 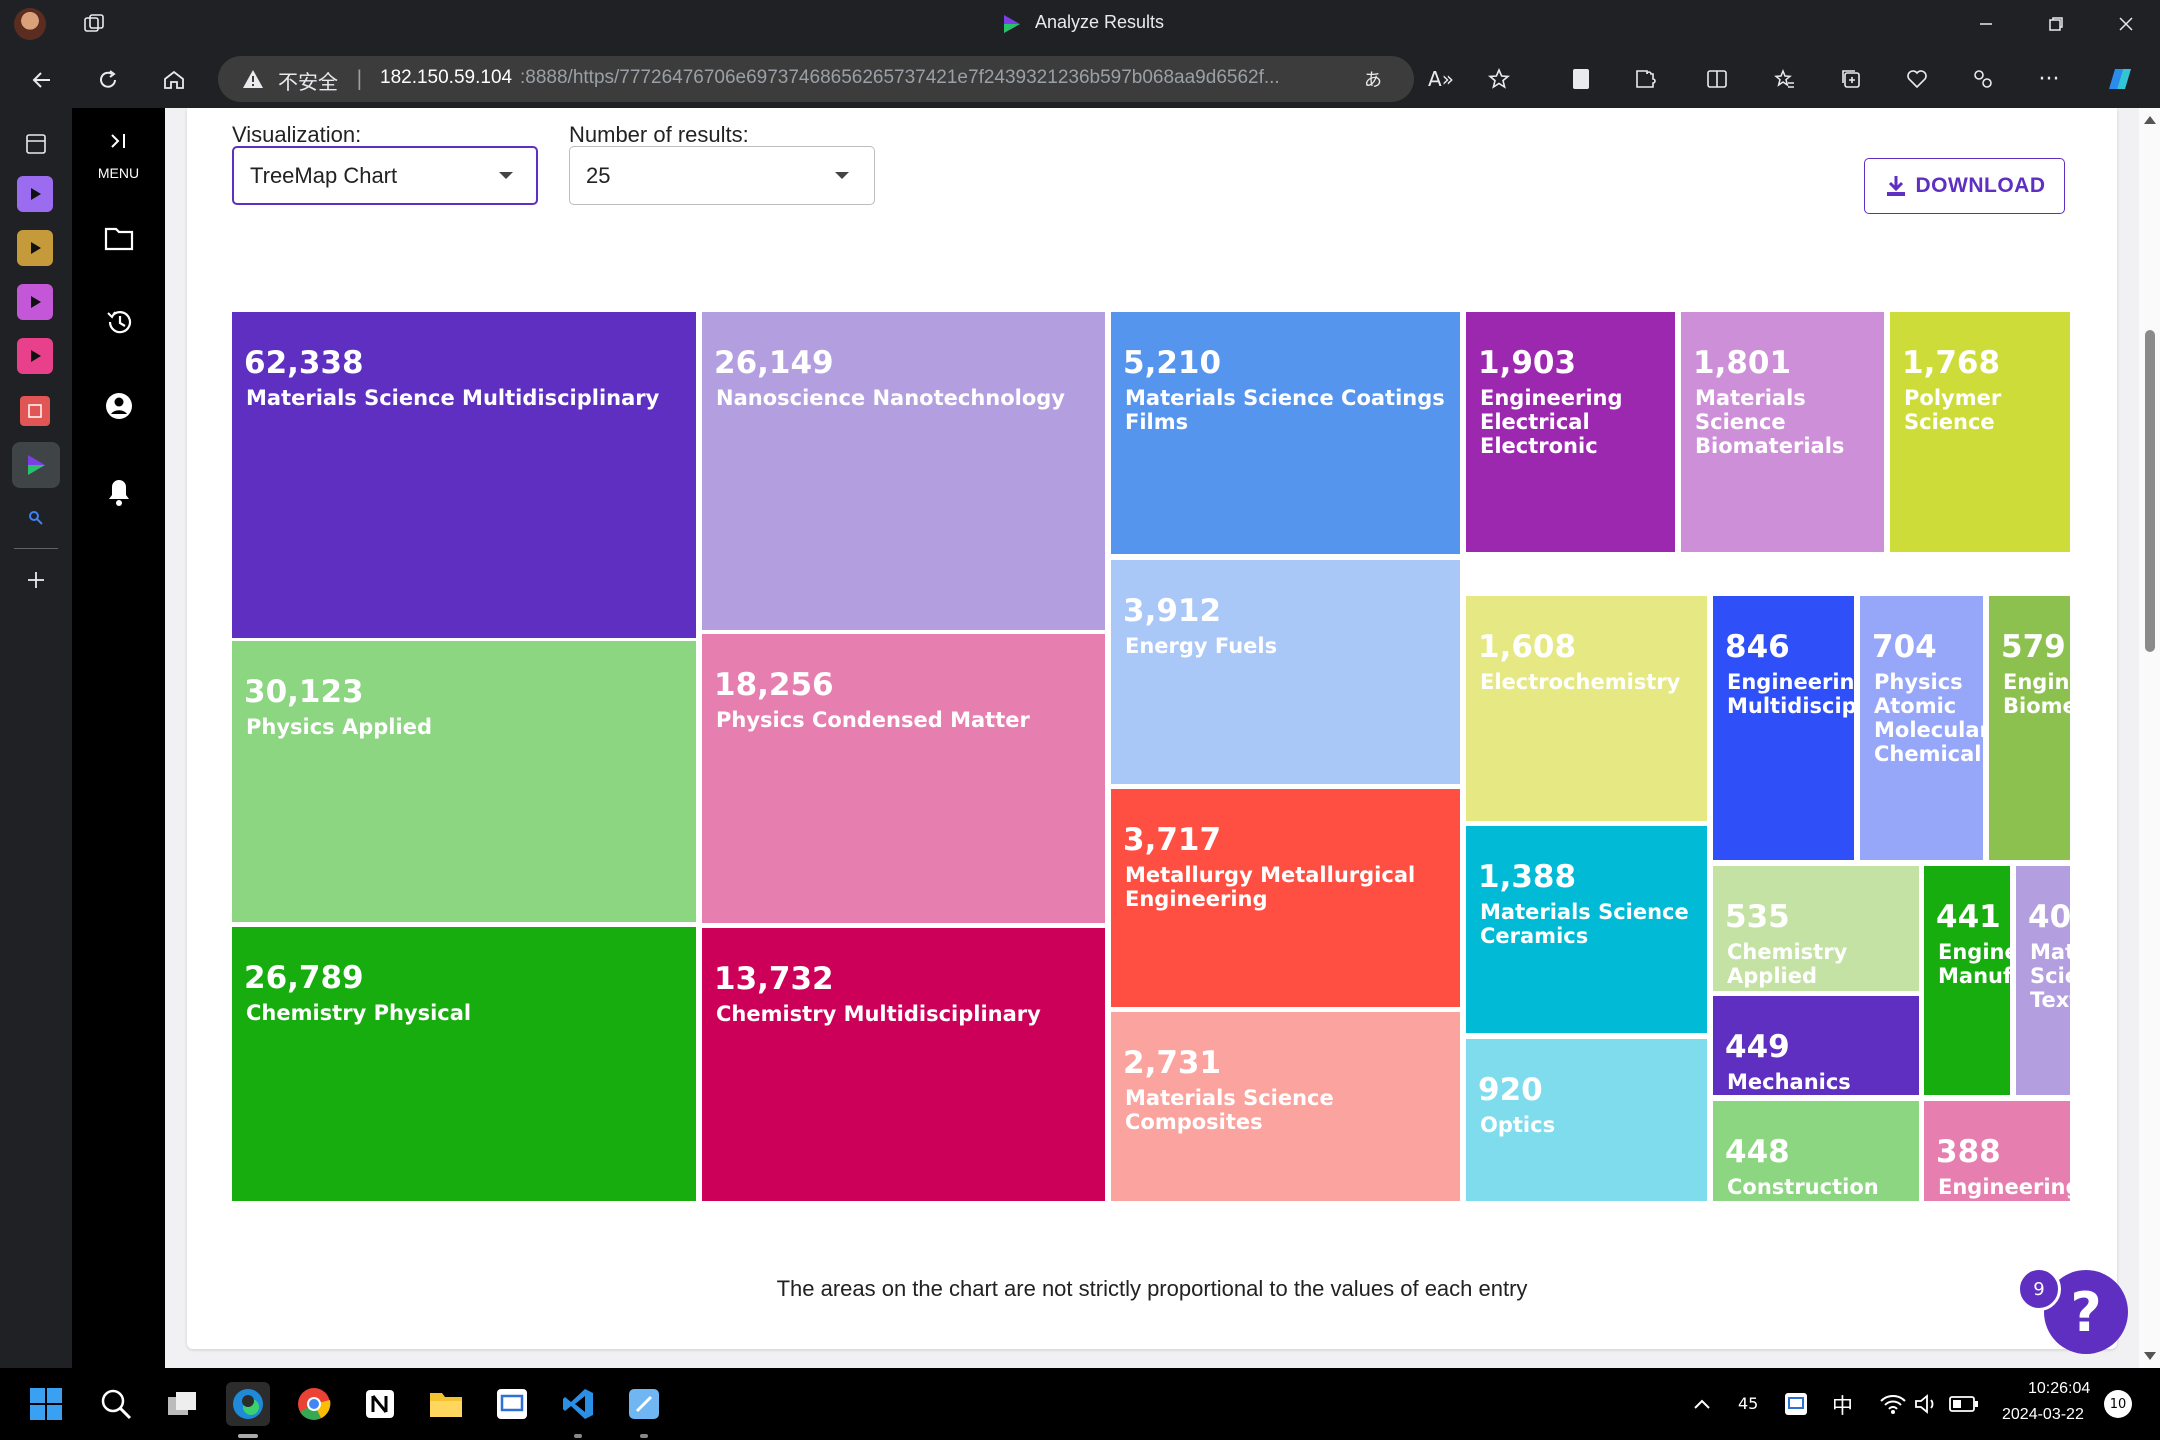 I want to click on treemap-tile: 388 Engineering Civil, so click(x=1997, y=1151).